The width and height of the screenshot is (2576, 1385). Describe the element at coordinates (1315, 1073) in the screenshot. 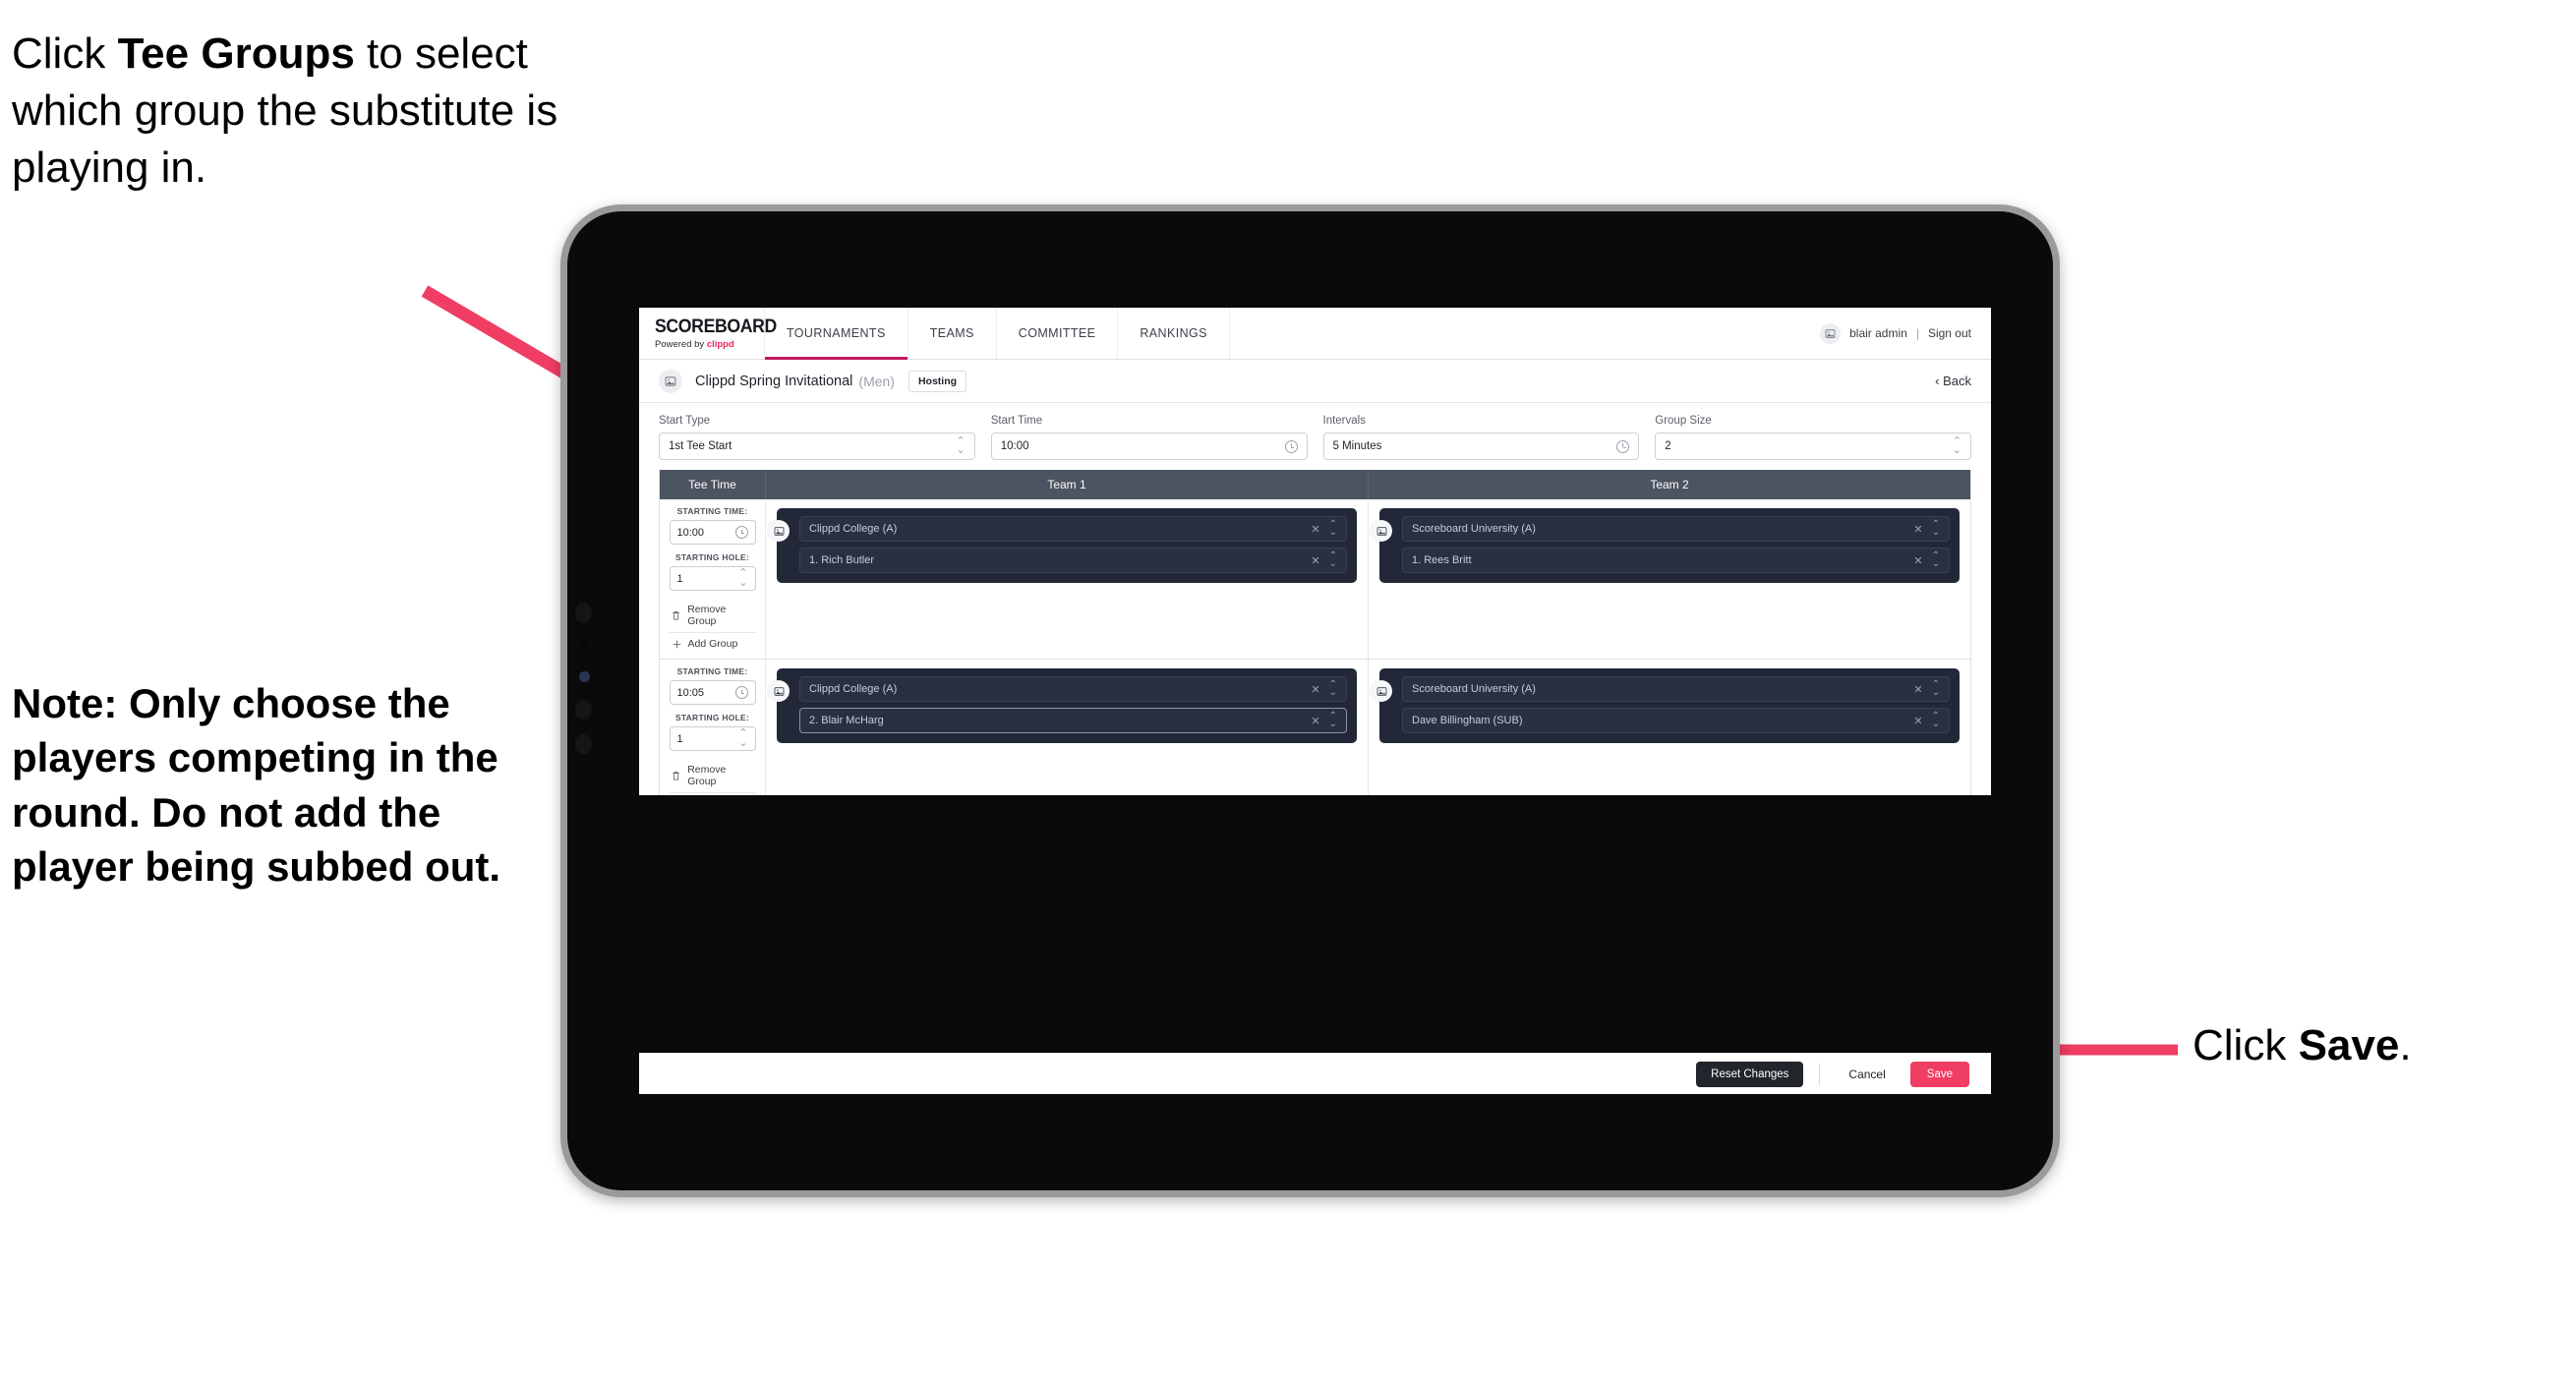

I see `action-bar: Reset Changes Cancel Save` at that location.